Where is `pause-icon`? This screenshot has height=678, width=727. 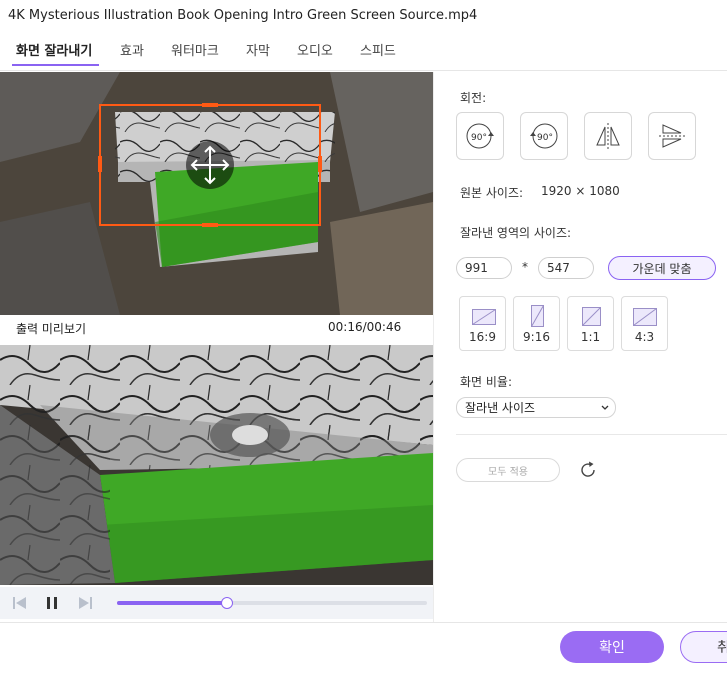 pause-icon is located at coordinates (52, 603).